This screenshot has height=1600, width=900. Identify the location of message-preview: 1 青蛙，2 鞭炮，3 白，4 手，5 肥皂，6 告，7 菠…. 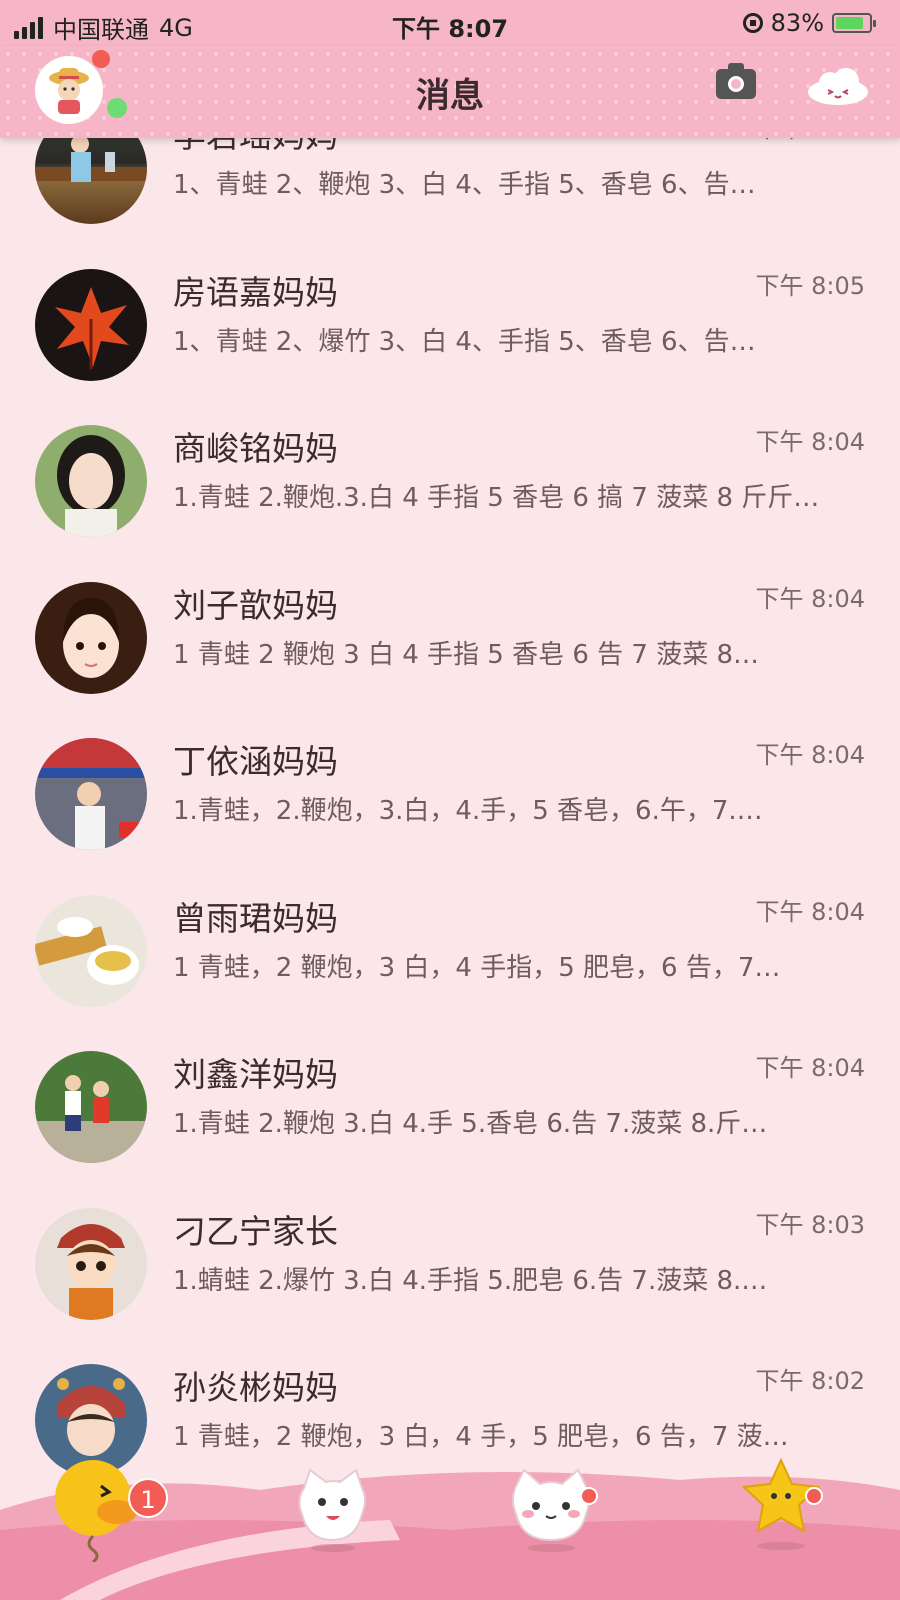
(481, 1437).